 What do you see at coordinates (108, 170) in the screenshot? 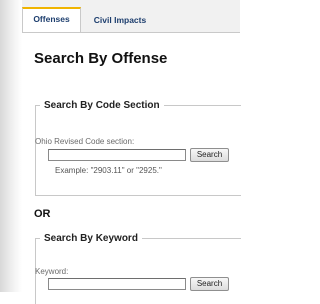
I see `code-section-example: Example: "2903.11" or "2925."` at bounding box center [108, 170].